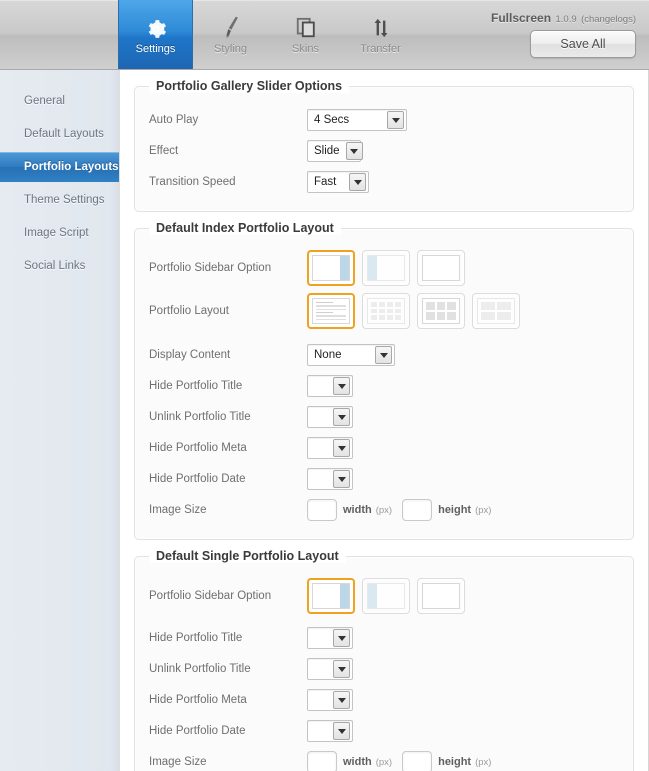 The height and width of the screenshot is (771, 649). I want to click on row-label: Hide Portfolio Date, so click(197, 479).